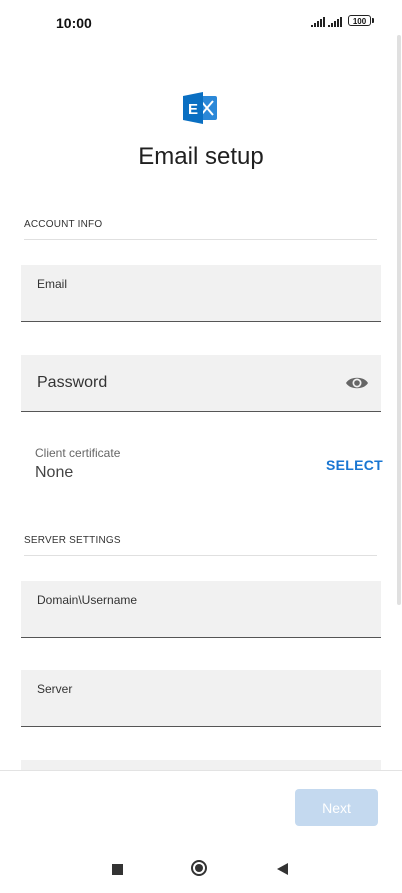  Describe the element at coordinates (201, 698) in the screenshot. I see `server-field: Server` at that location.